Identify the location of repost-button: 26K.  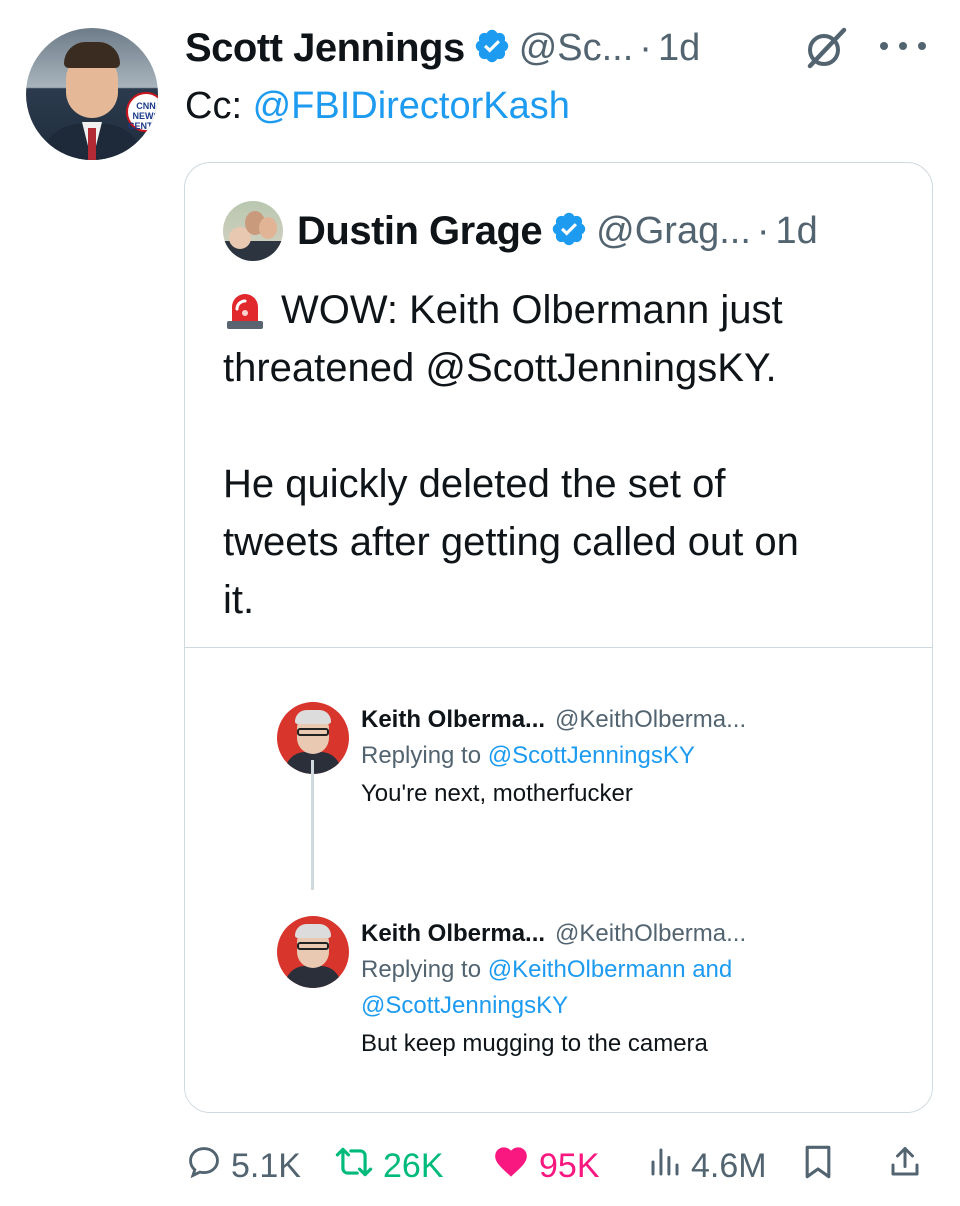
(388, 1166).